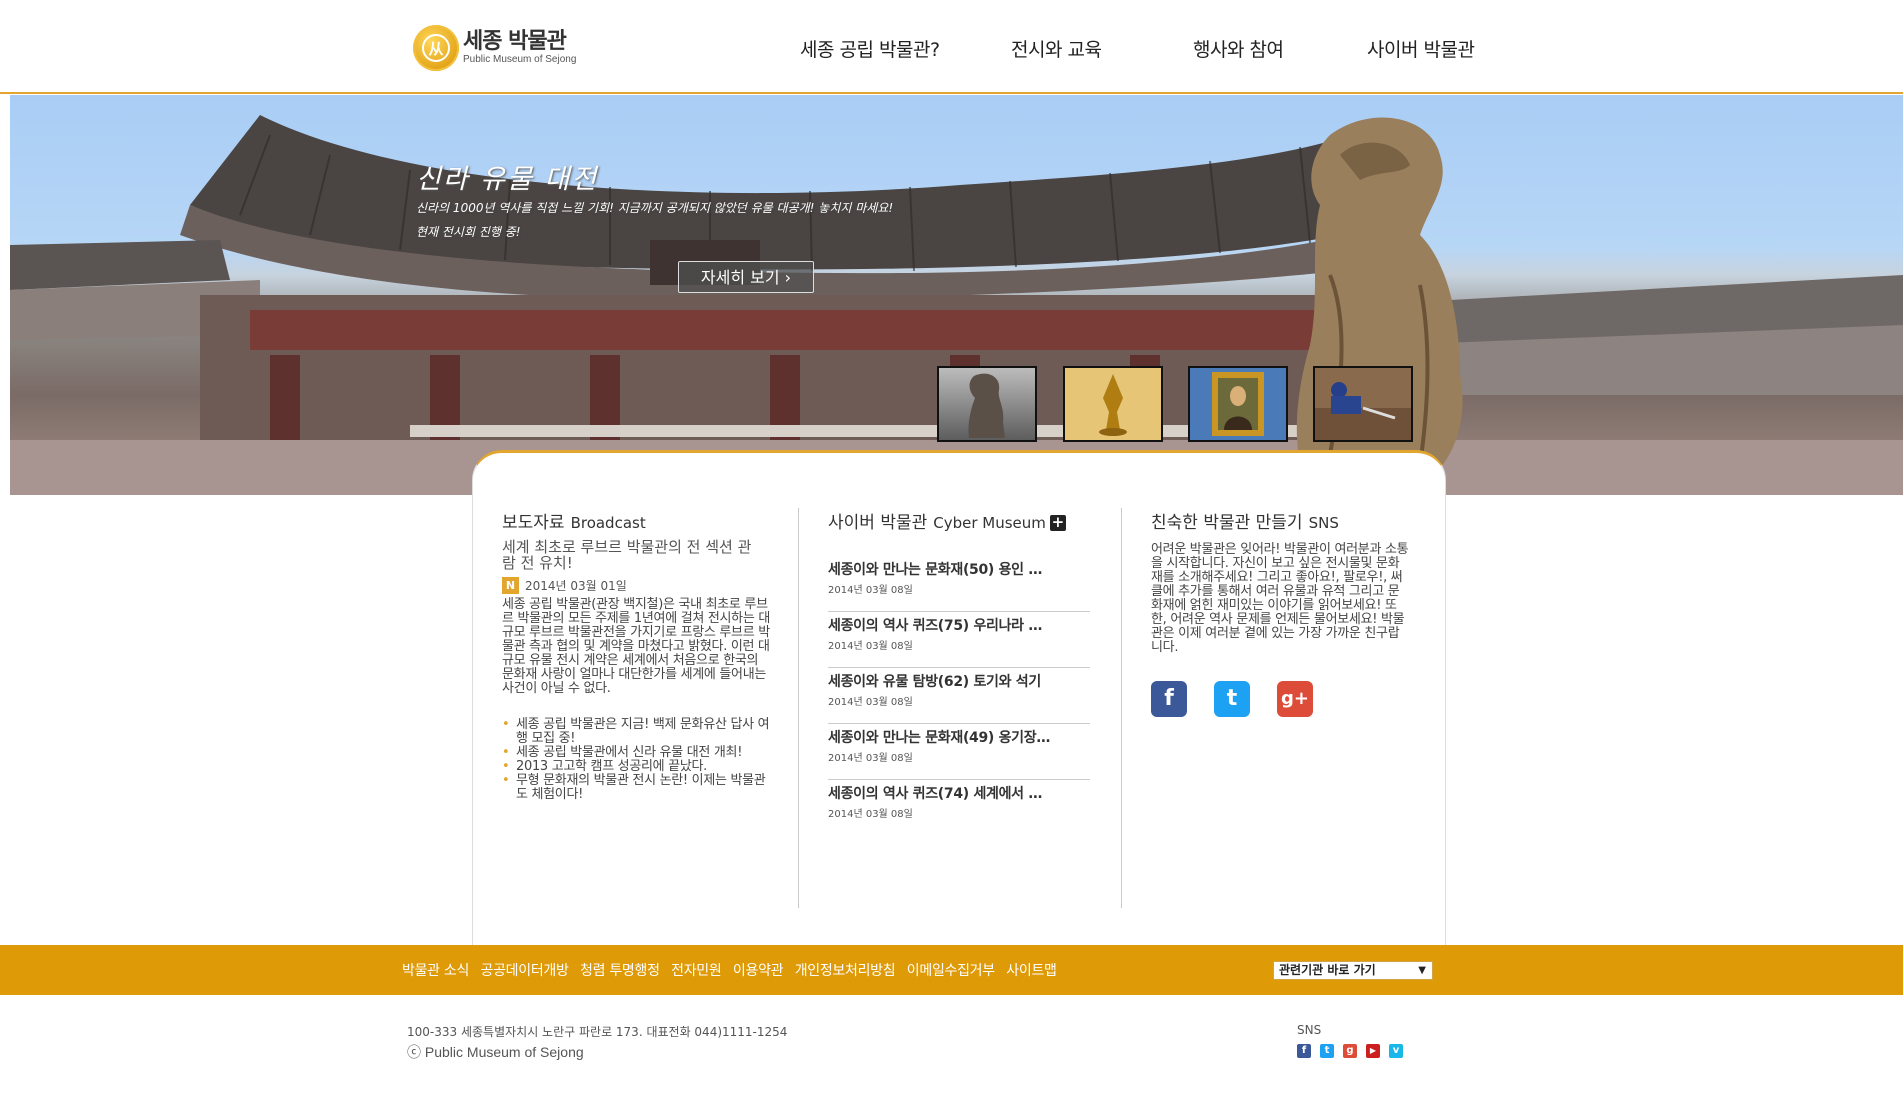 The height and width of the screenshot is (1099, 1903). What do you see at coordinates (959, 808) in the screenshot?
I see `list-item: 세종이의 역사 퀴즈(74) 세계에서 … 2014년 03월 08일` at bounding box center [959, 808].